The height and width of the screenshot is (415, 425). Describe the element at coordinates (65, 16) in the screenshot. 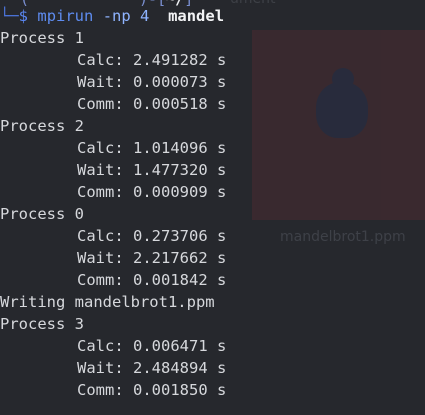

I see `command-name: mpirun` at that location.